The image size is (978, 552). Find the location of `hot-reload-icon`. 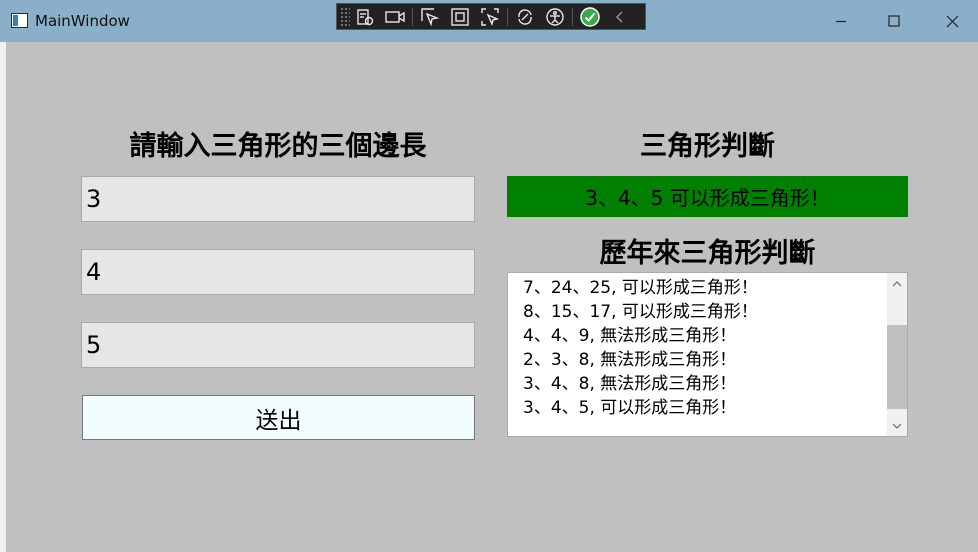

hot-reload-icon is located at coordinates (525, 16).